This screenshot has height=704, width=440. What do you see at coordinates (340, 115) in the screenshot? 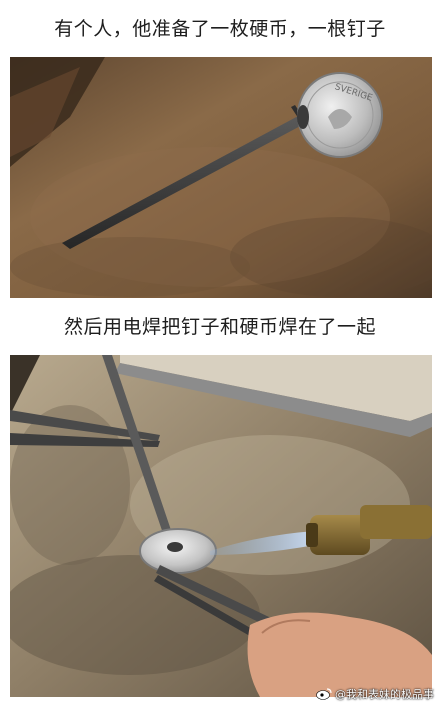
I see `coin: SVERIGE` at bounding box center [340, 115].